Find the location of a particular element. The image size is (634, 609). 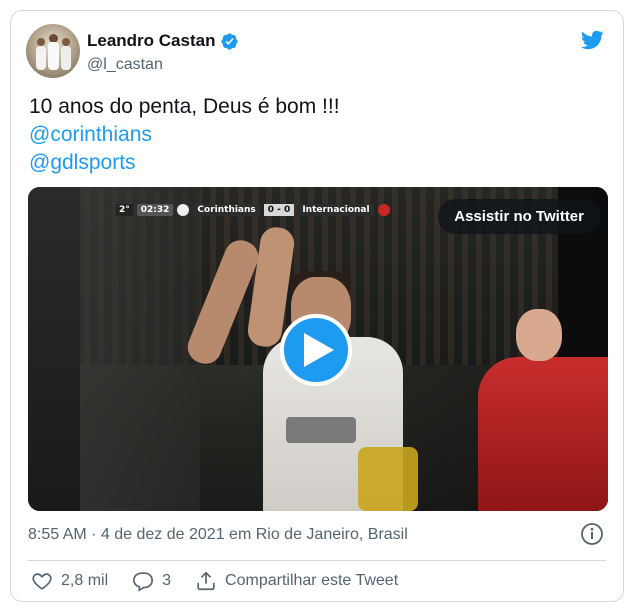

home-crest-icon is located at coordinates (183, 209).